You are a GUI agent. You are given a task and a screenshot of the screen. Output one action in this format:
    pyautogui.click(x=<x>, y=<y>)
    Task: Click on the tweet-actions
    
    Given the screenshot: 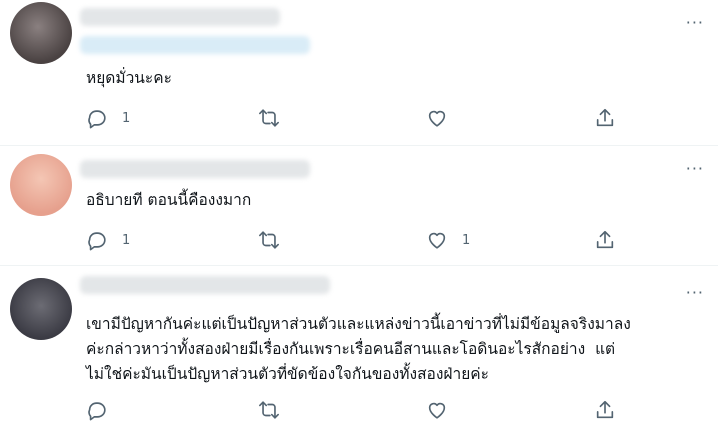 What is the action you would take?
    pyautogui.click(x=356, y=410)
    